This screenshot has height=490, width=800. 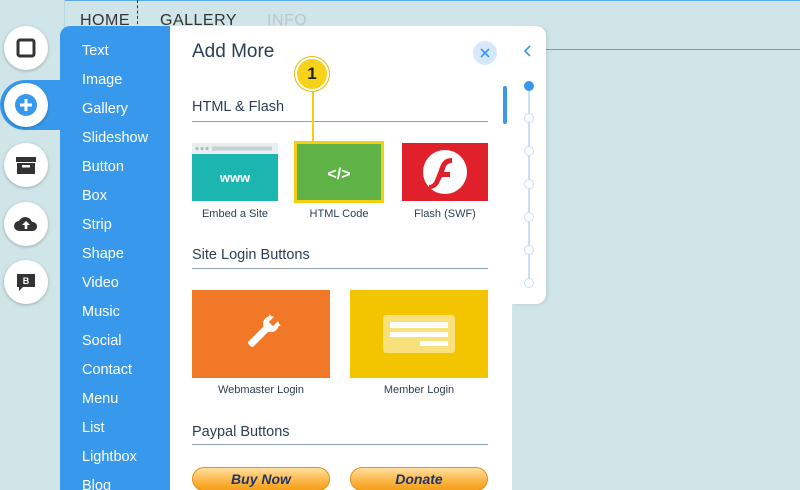 What do you see at coordinates (115, 312) in the screenshot?
I see `category-item-music: Music` at bounding box center [115, 312].